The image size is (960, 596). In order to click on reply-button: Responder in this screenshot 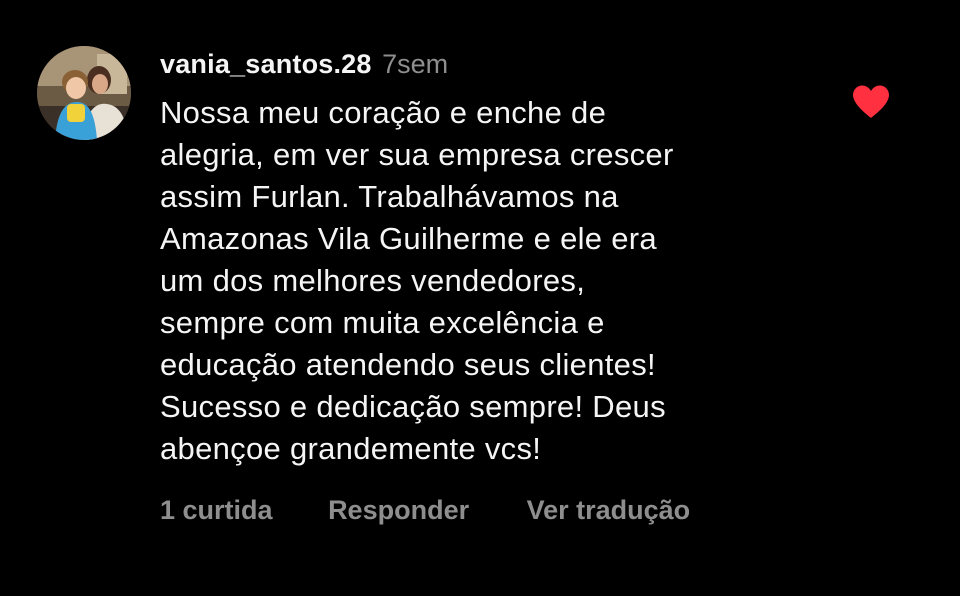, I will do `click(398, 510)`.